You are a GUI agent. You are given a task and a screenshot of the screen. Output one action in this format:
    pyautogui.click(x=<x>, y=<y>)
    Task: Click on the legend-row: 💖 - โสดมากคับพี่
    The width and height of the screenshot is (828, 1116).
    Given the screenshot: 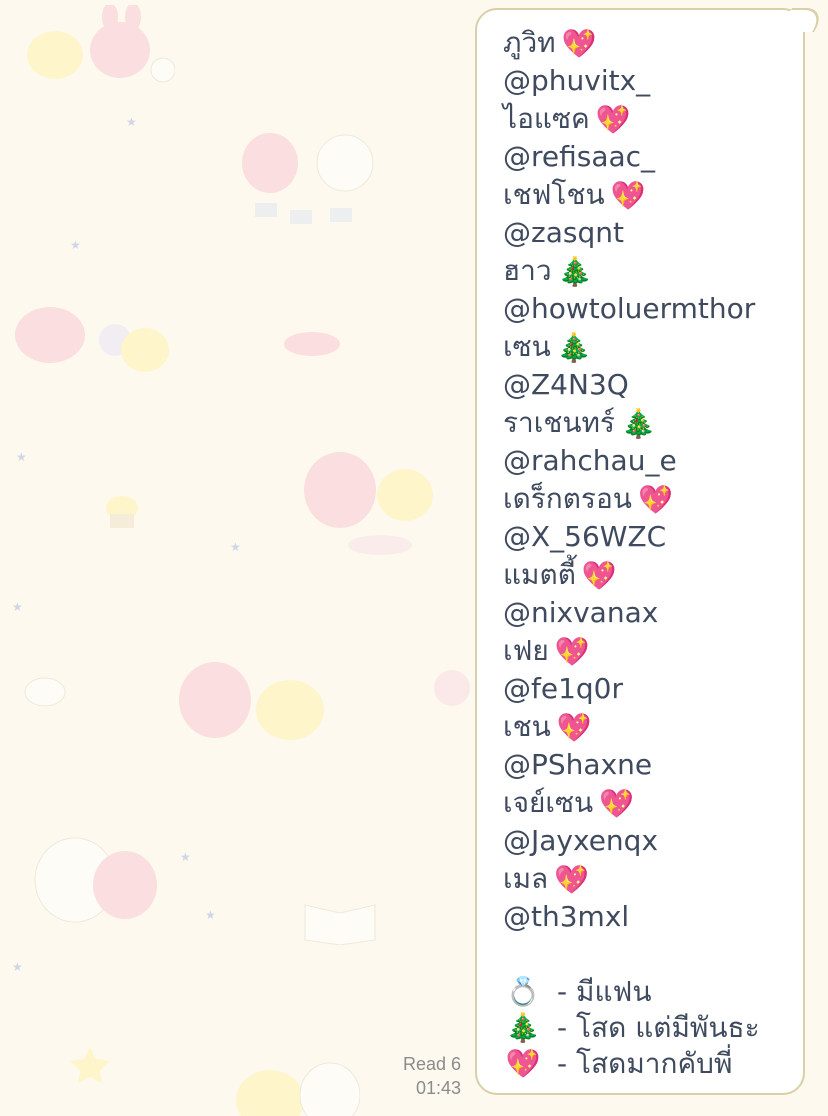 What is the action you would take?
    pyautogui.click(x=653, y=1064)
    